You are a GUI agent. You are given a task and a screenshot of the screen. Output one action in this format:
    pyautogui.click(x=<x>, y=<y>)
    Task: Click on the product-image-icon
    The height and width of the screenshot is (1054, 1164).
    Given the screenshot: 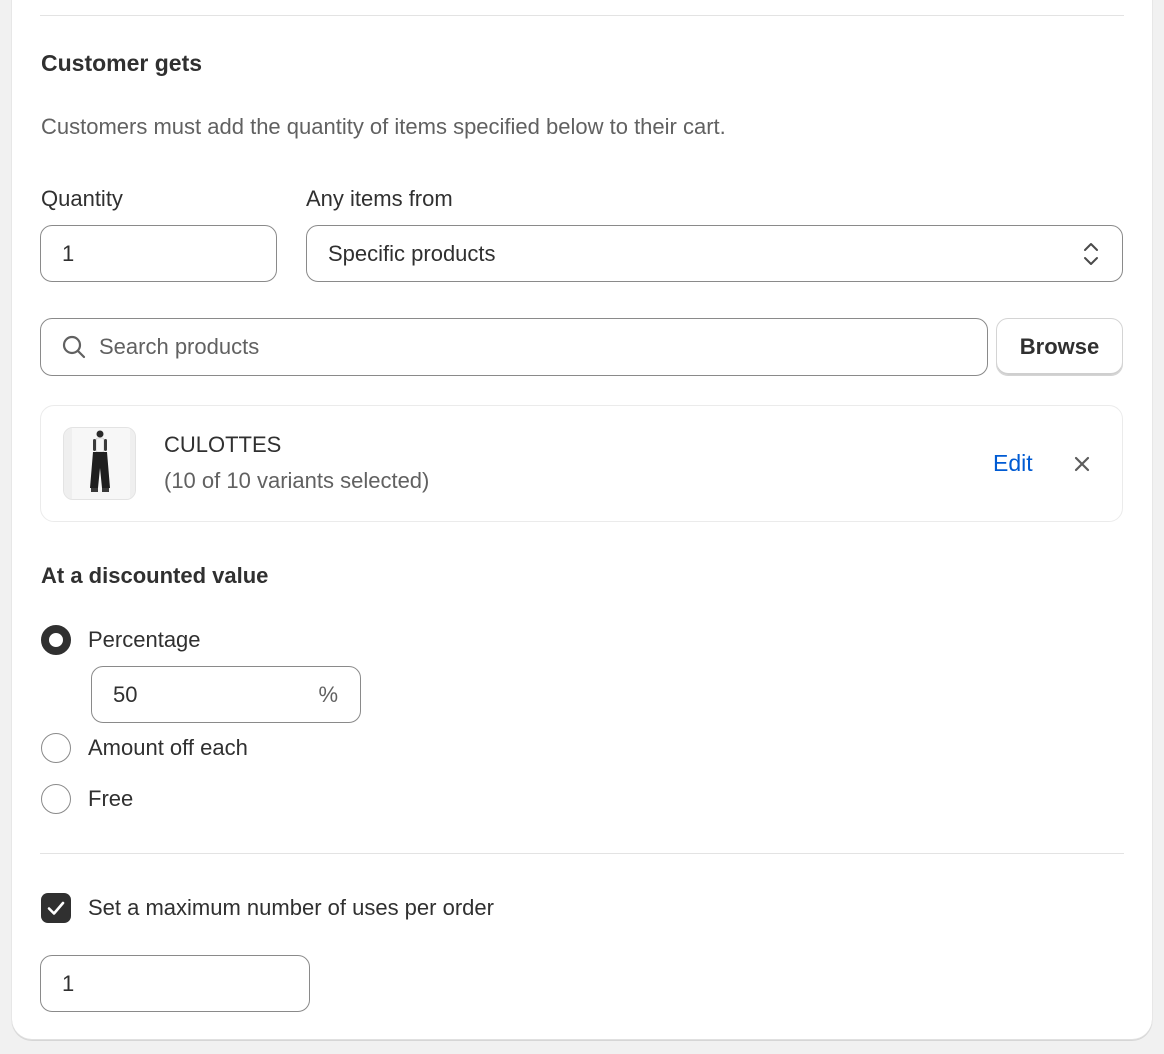 What is the action you would take?
    pyautogui.click(x=99, y=463)
    